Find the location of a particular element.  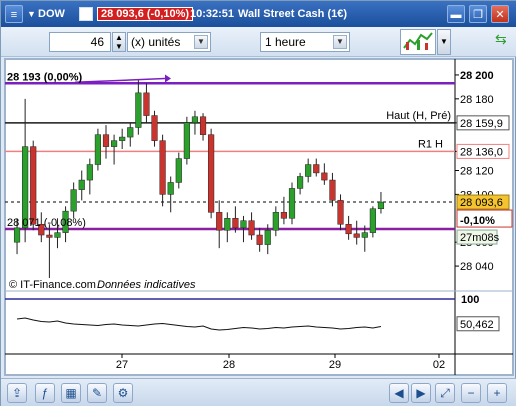

calendar-icon: ▦ is located at coordinates (71, 393).